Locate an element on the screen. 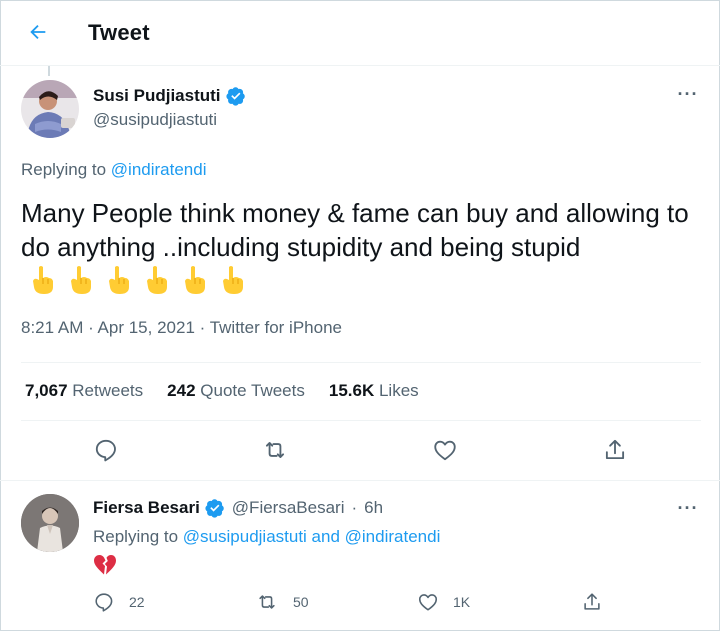 The height and width of the screenshot is (631, 720). author-name-text: Susi Pudjiastuti is located at coordinates (157, 95).